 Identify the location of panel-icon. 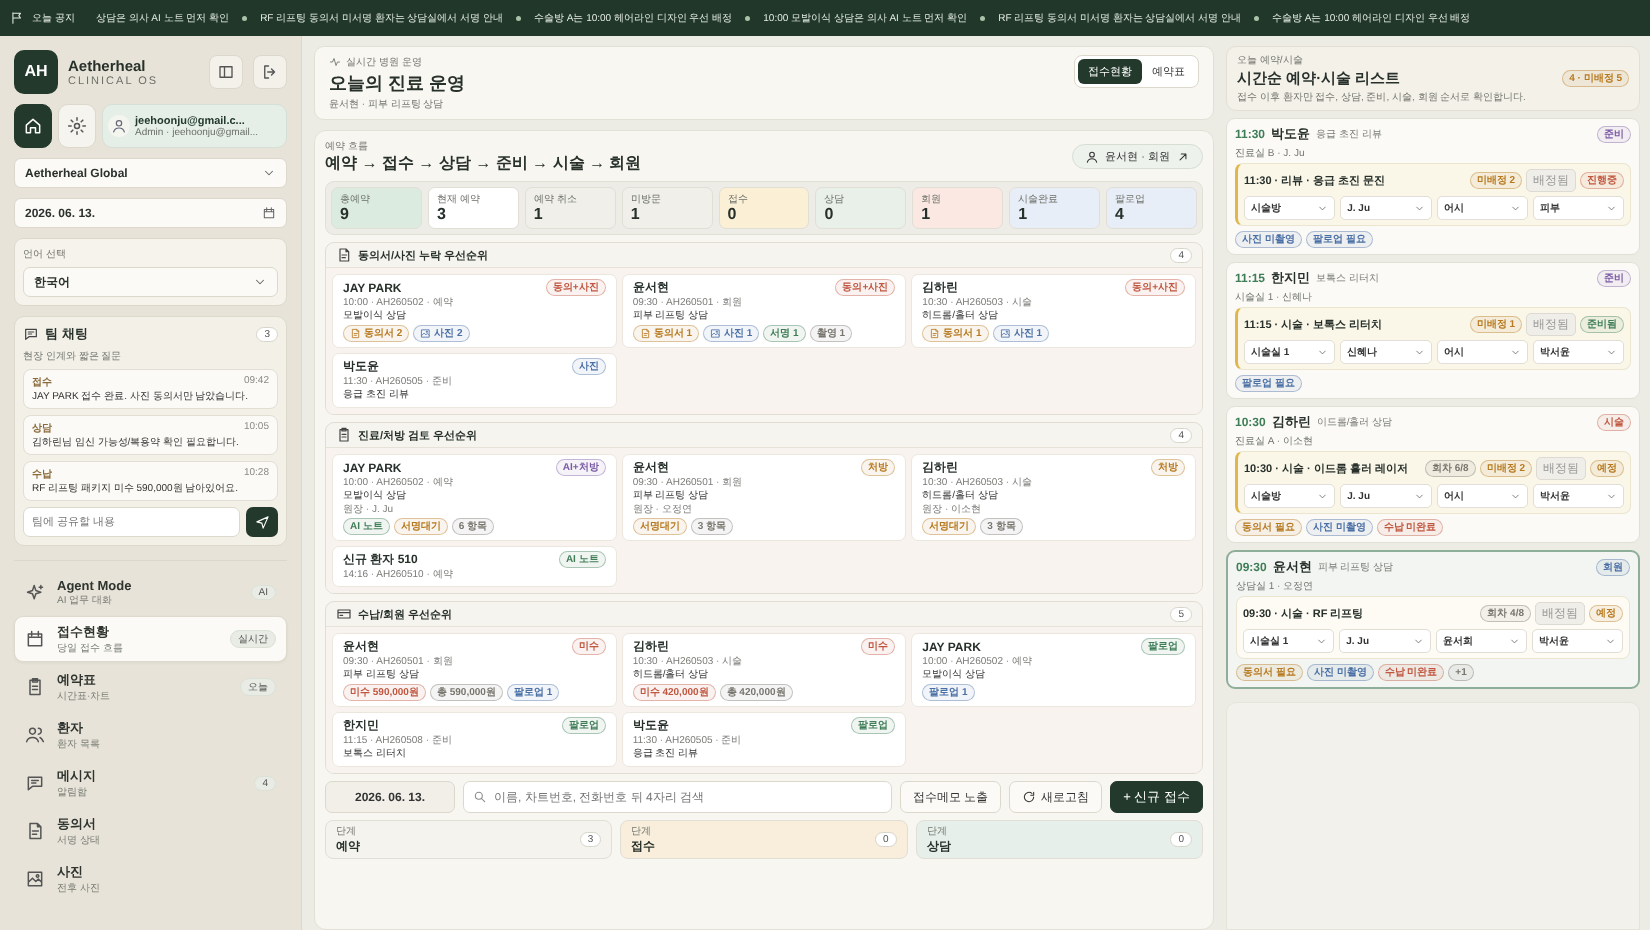
(226, 72).